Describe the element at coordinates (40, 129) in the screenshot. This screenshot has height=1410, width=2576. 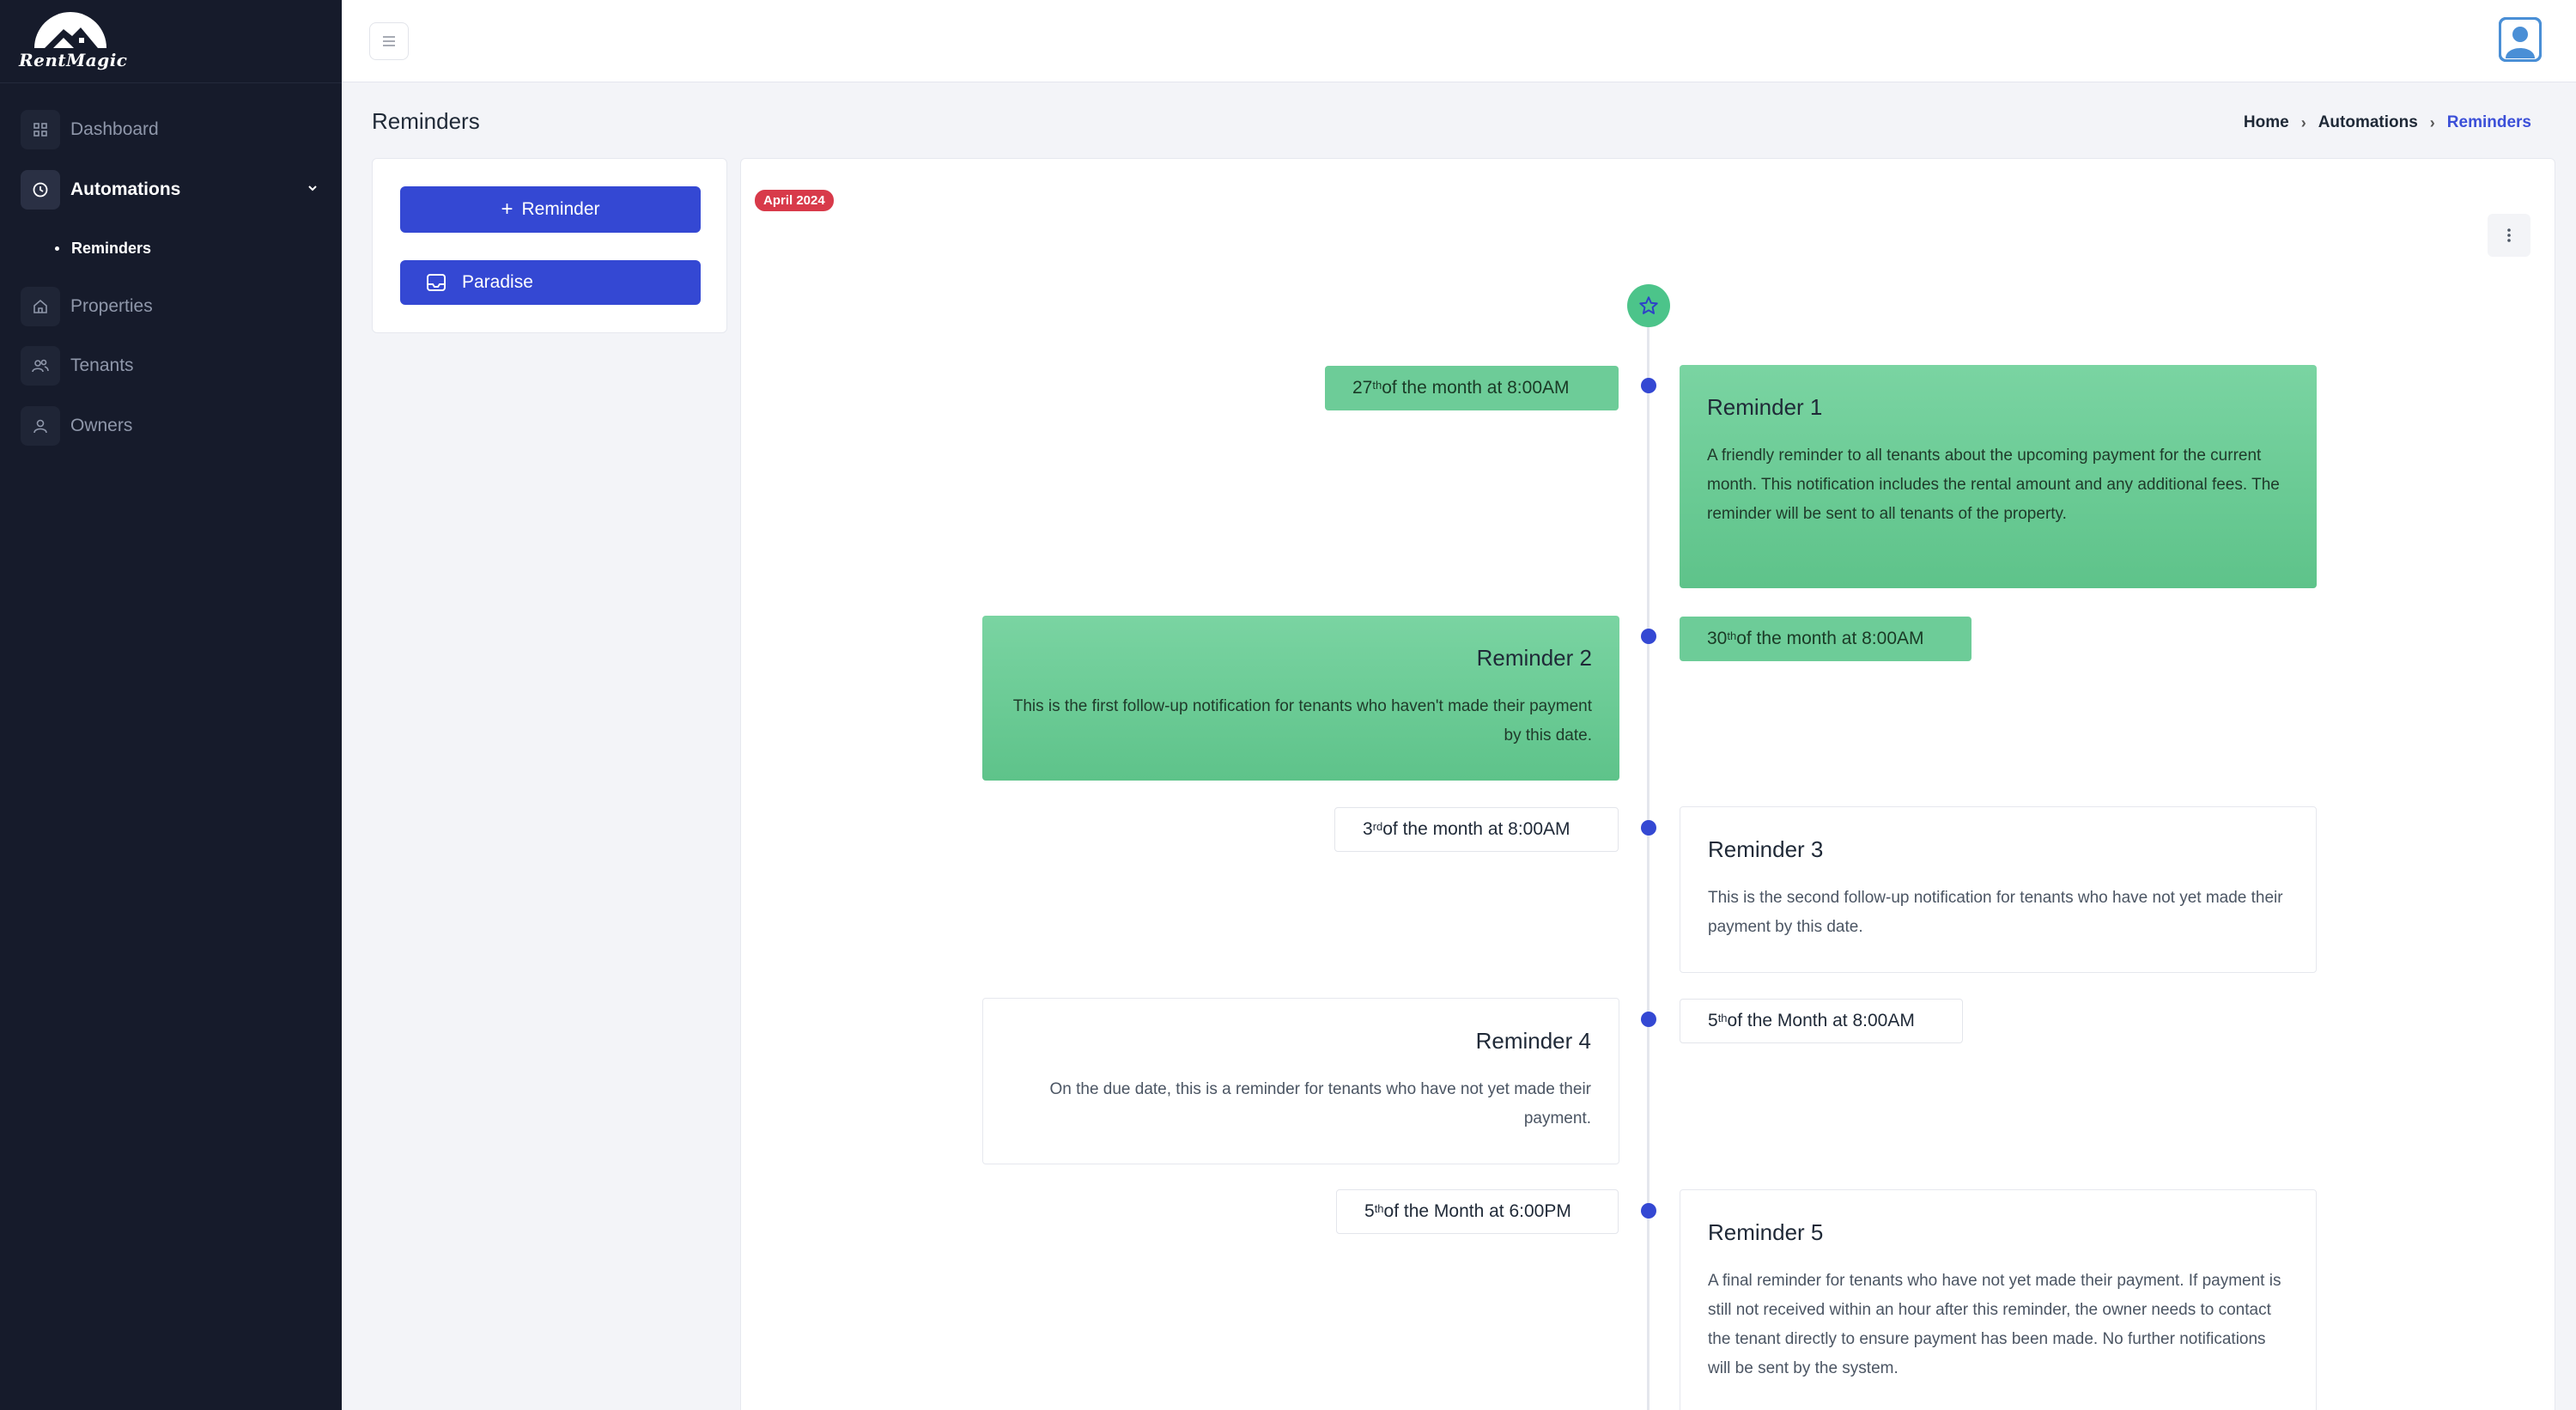
I see `grid-icon` at that location.